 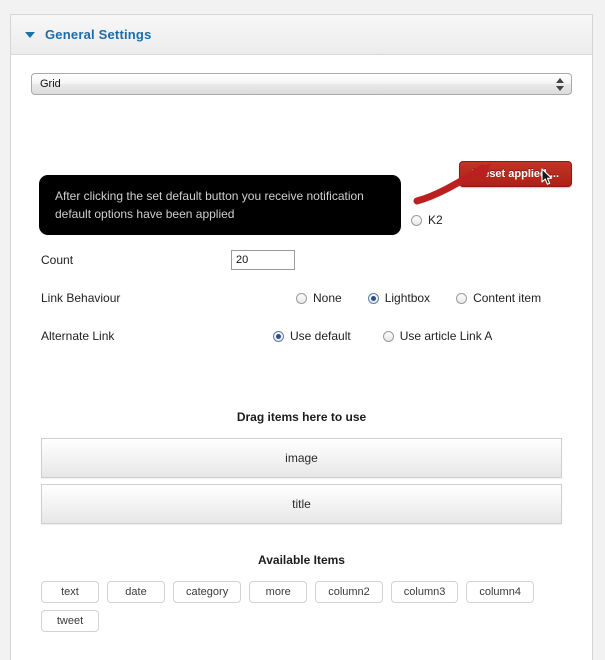 What do you see at coordinates (427, 220) in the screenshot?
I see `radio-k2: K2` at bounding box center [427, 220].